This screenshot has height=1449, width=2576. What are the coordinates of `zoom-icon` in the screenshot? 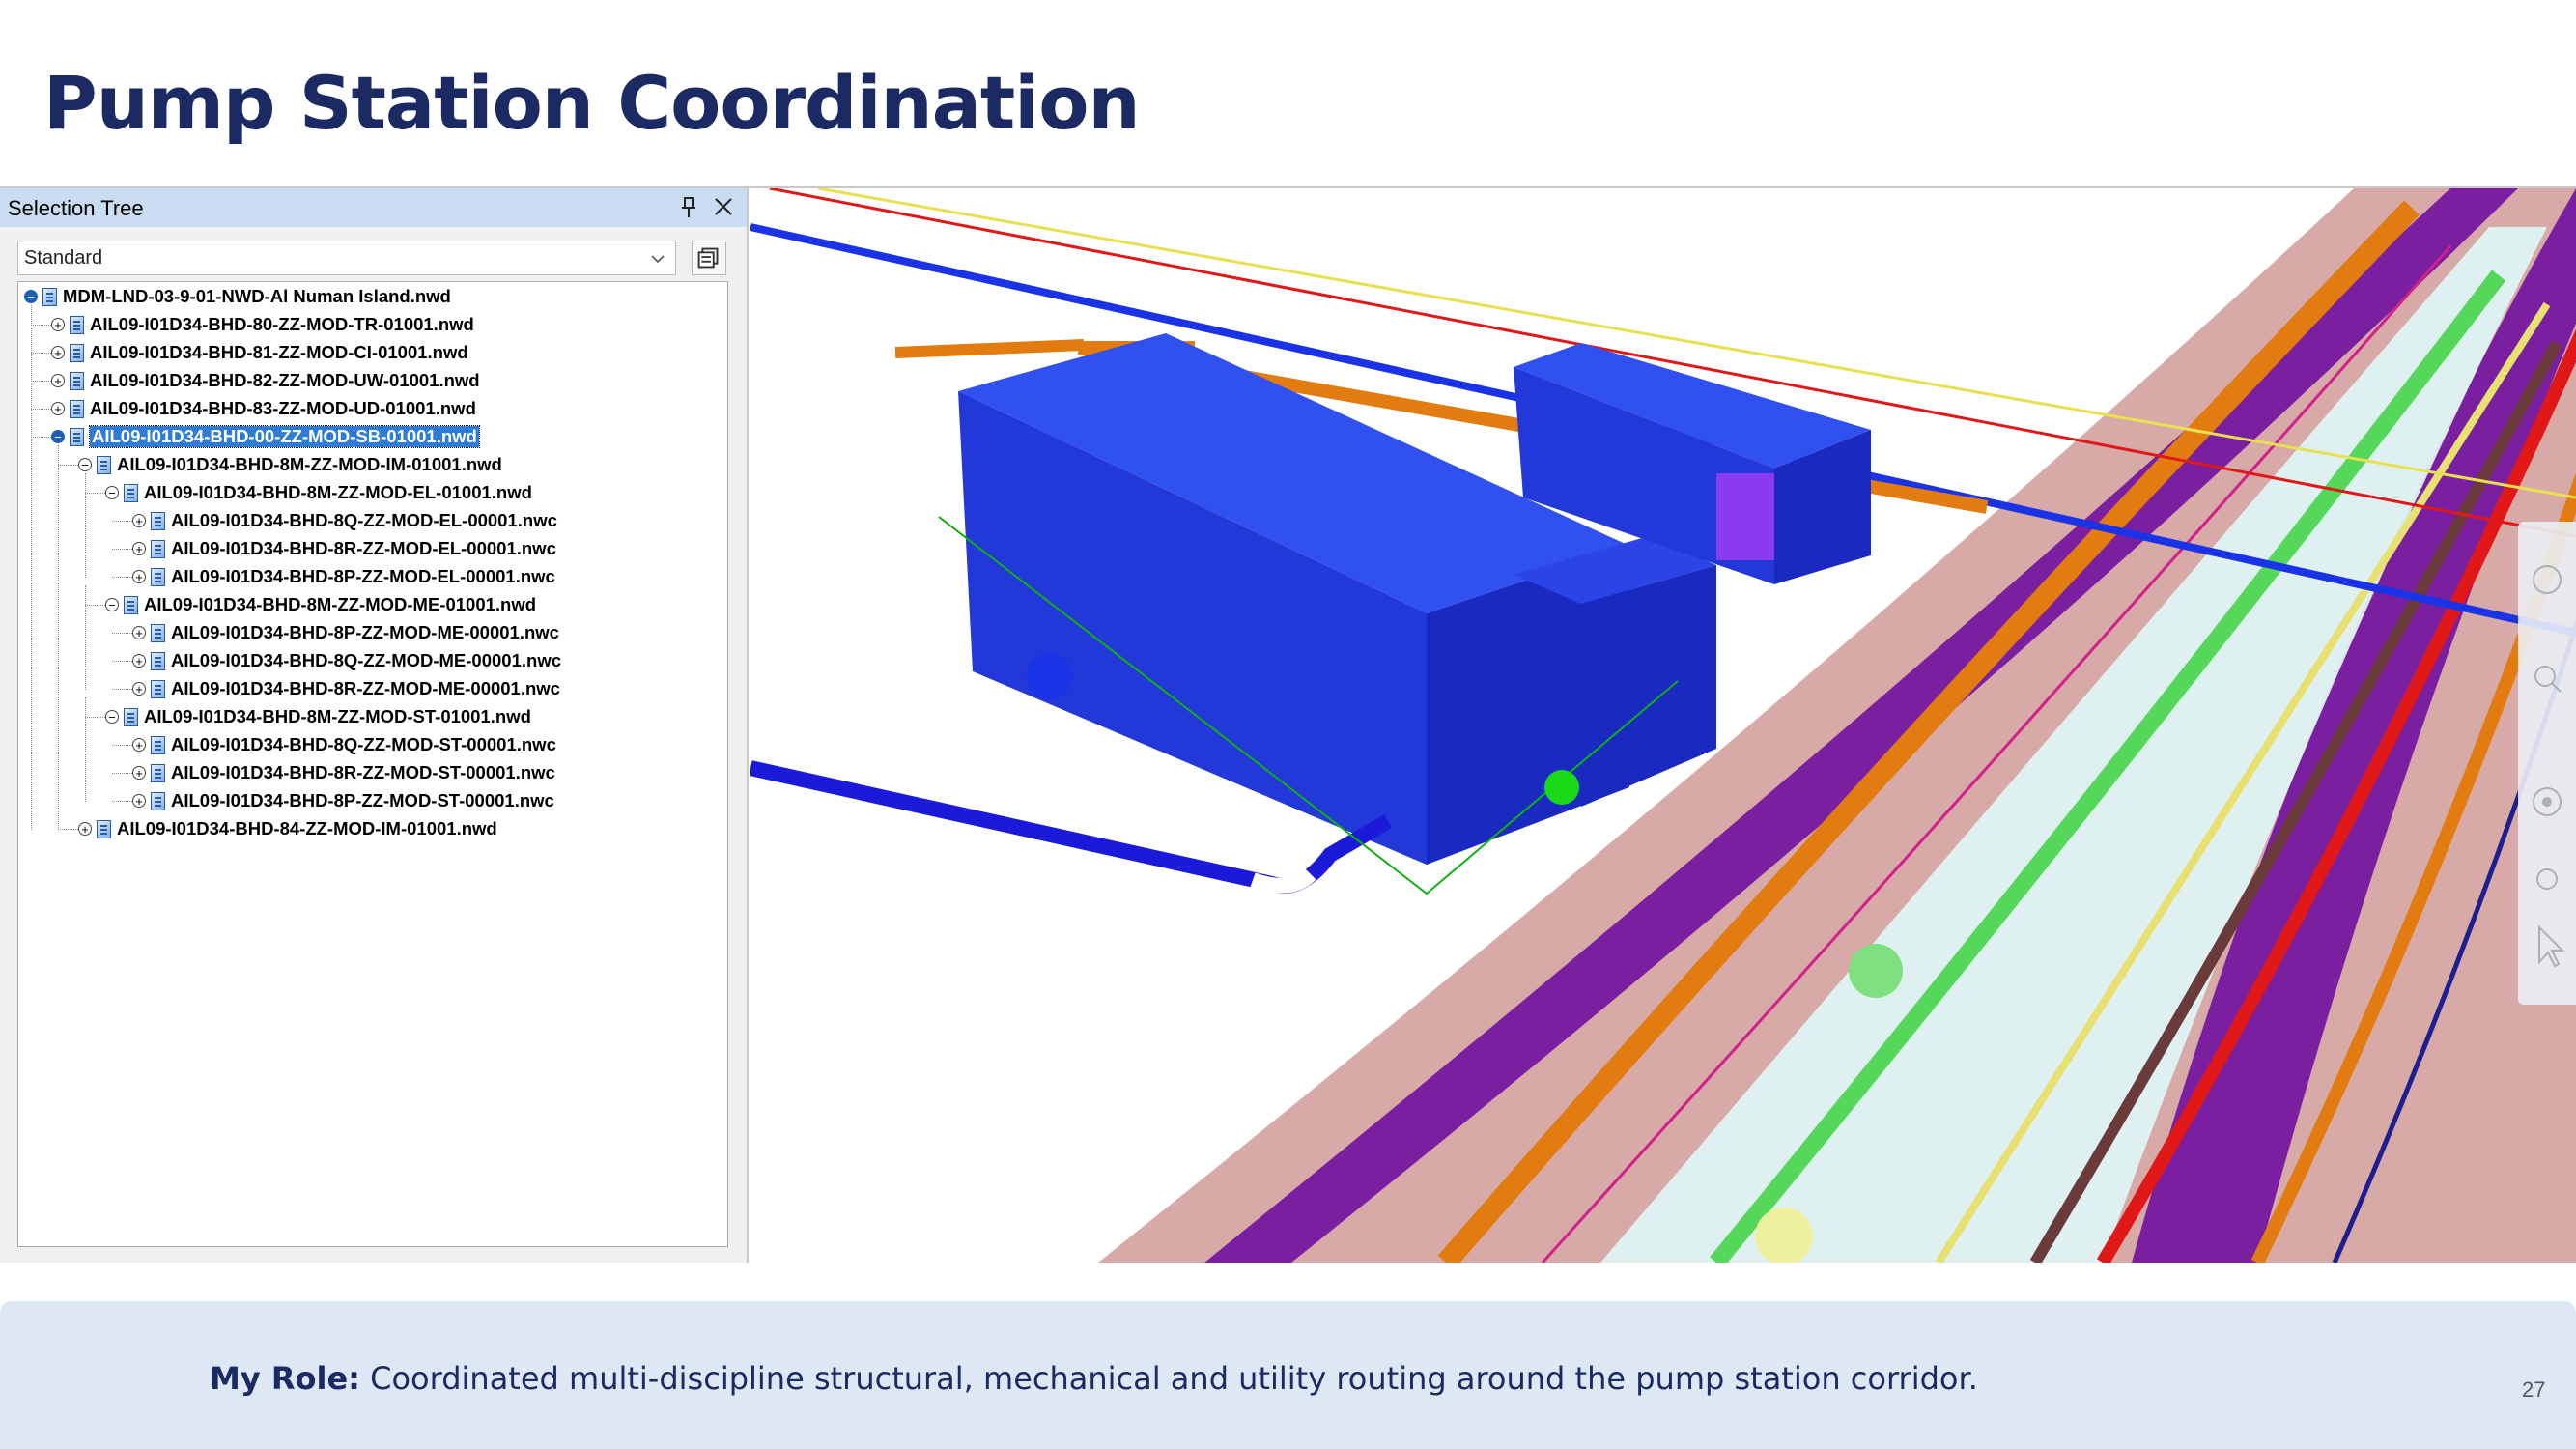 It's located at (2548, 679).